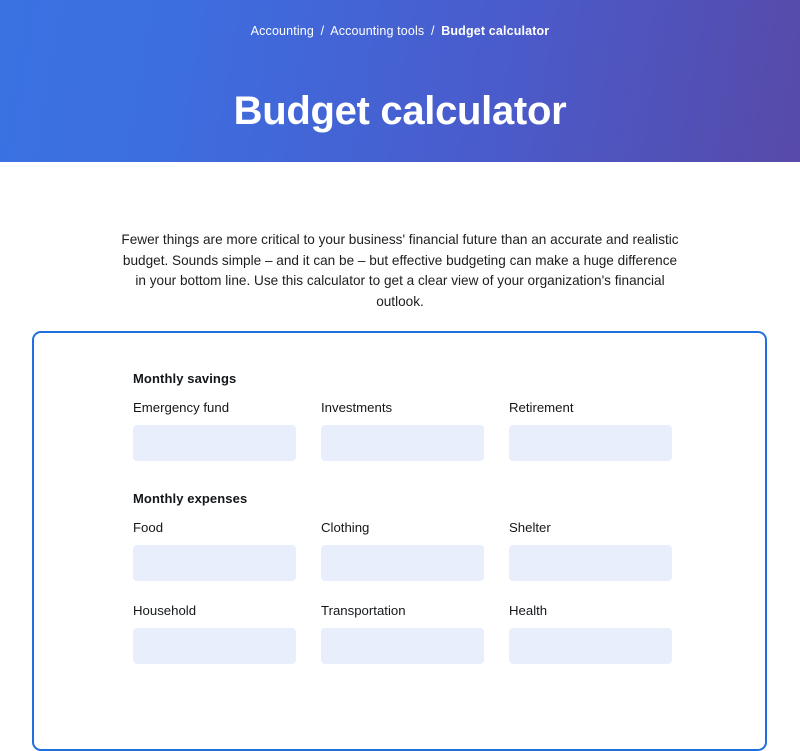 The height and width of the screenshot is (751, 800). I want to click on field-label-clothing: Clothing, so click(345, 527).